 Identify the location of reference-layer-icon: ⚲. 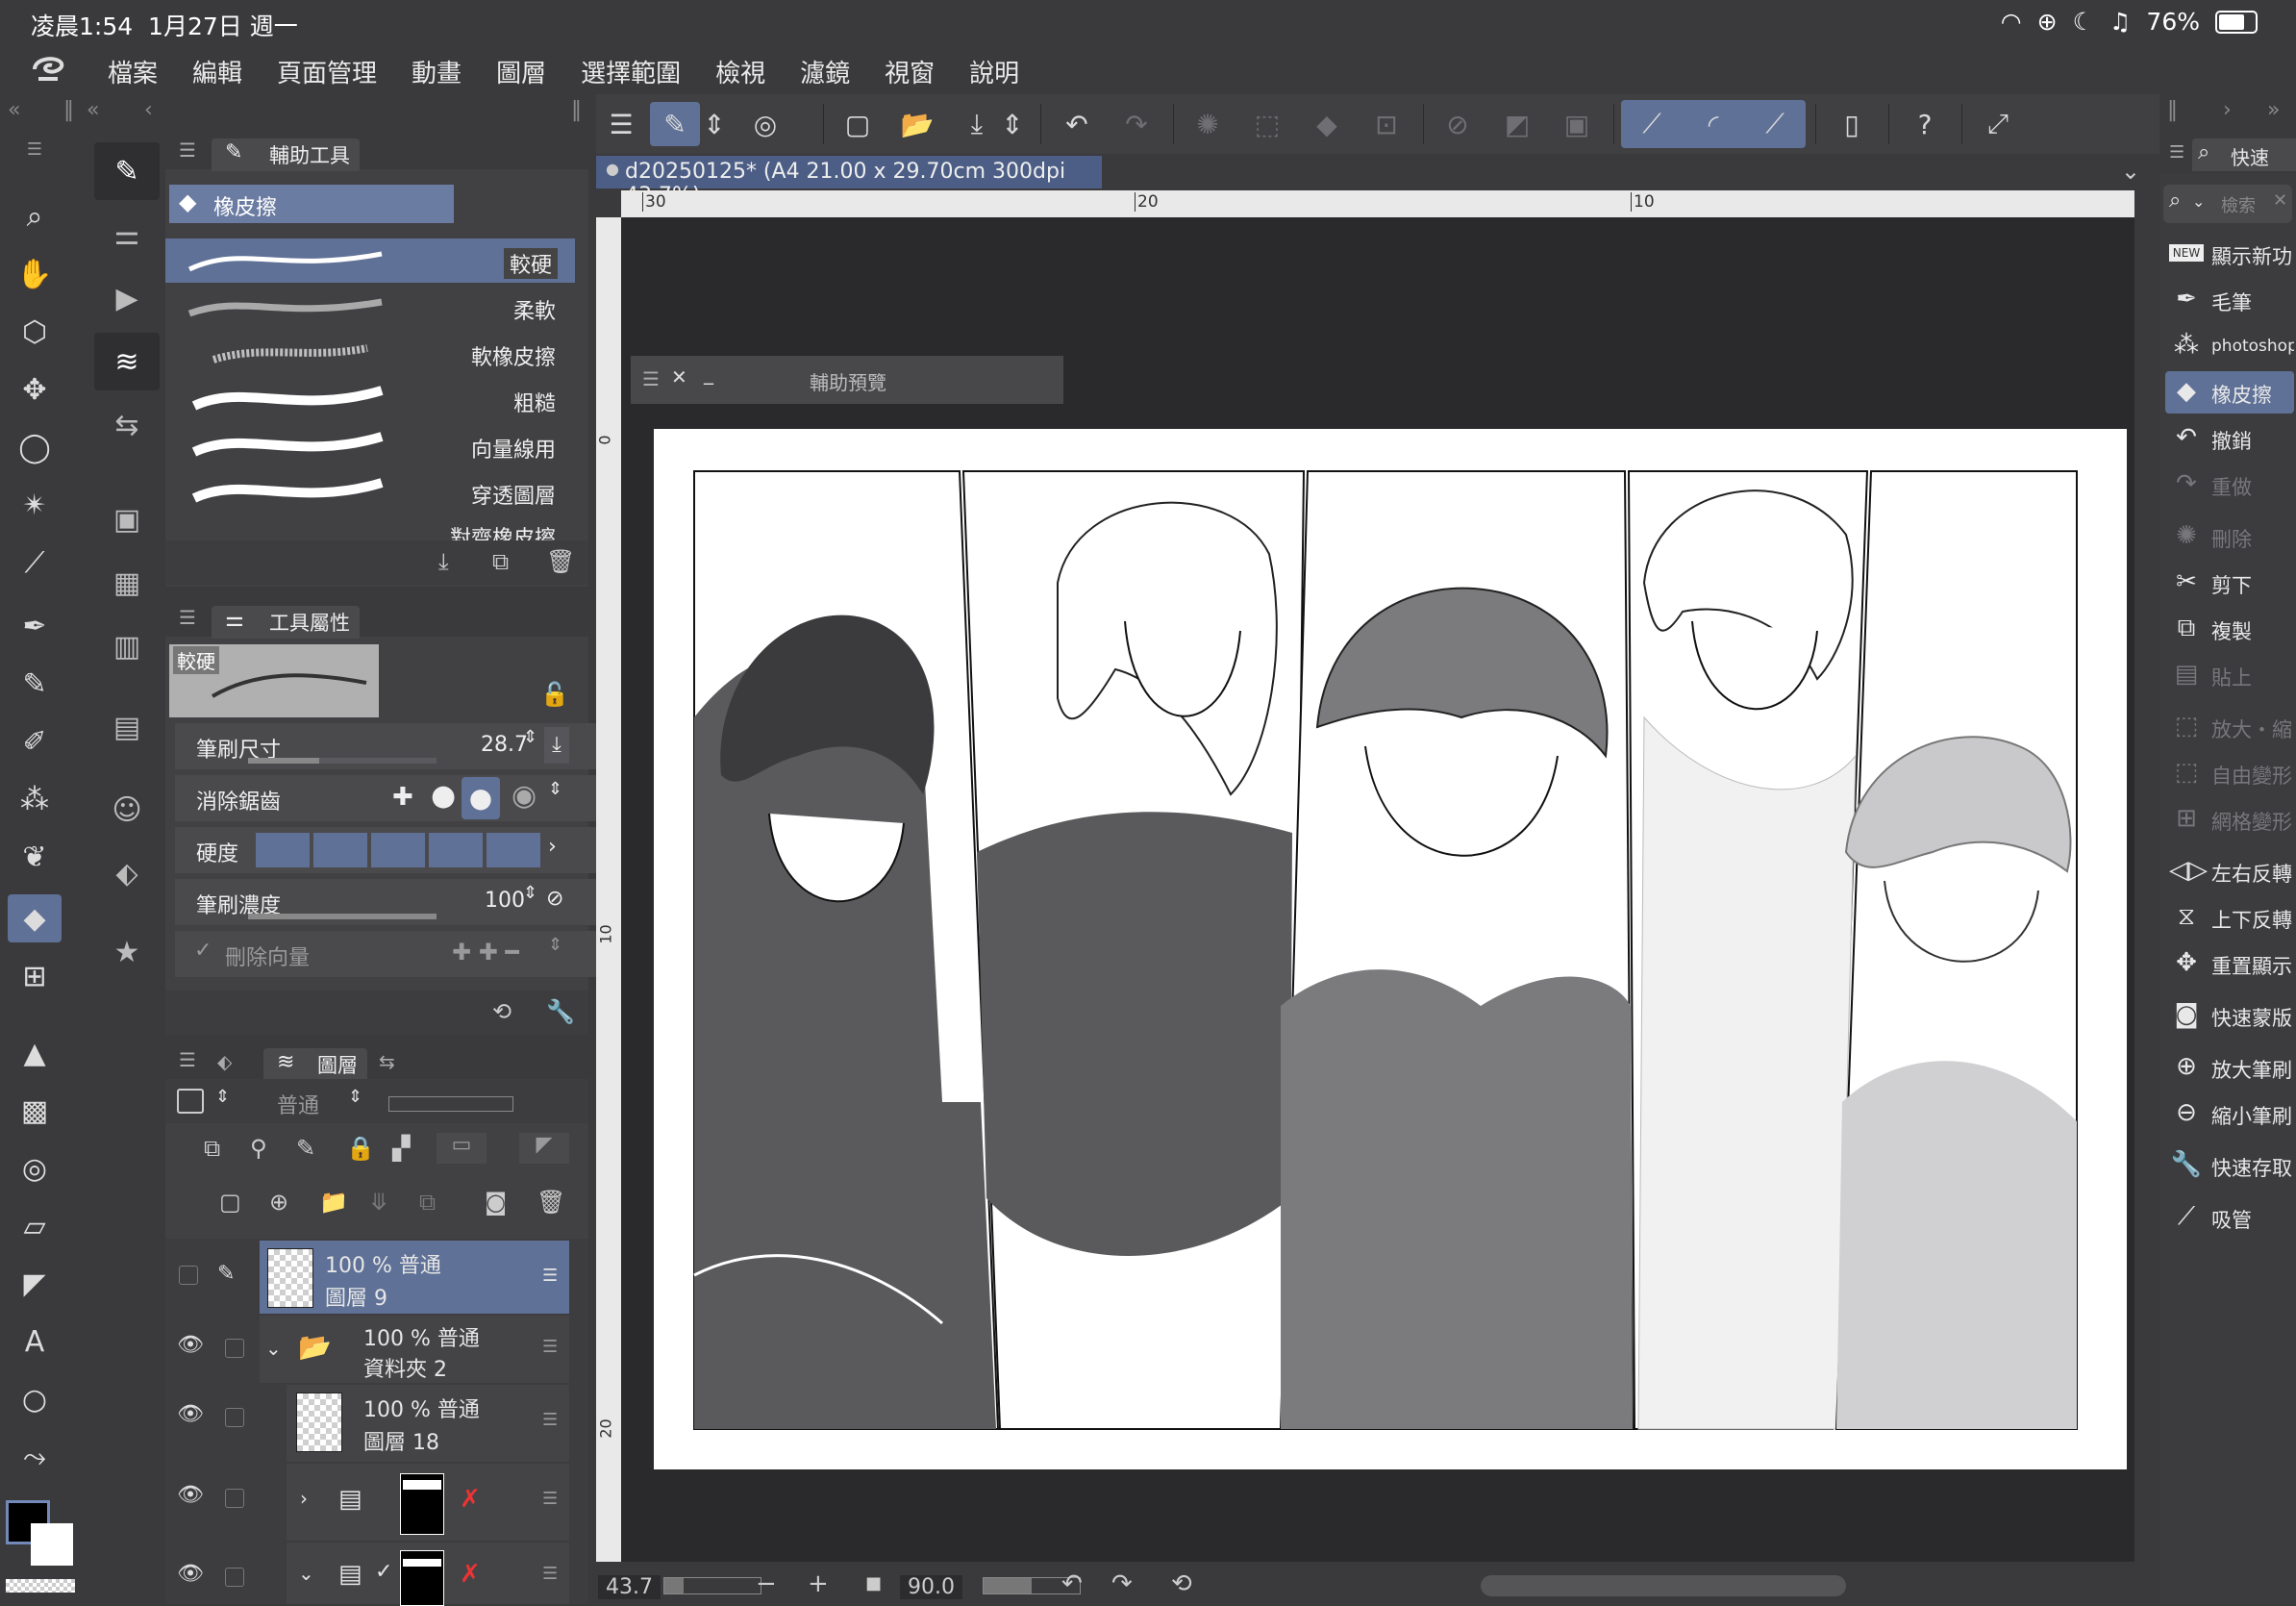
(258, 1148).